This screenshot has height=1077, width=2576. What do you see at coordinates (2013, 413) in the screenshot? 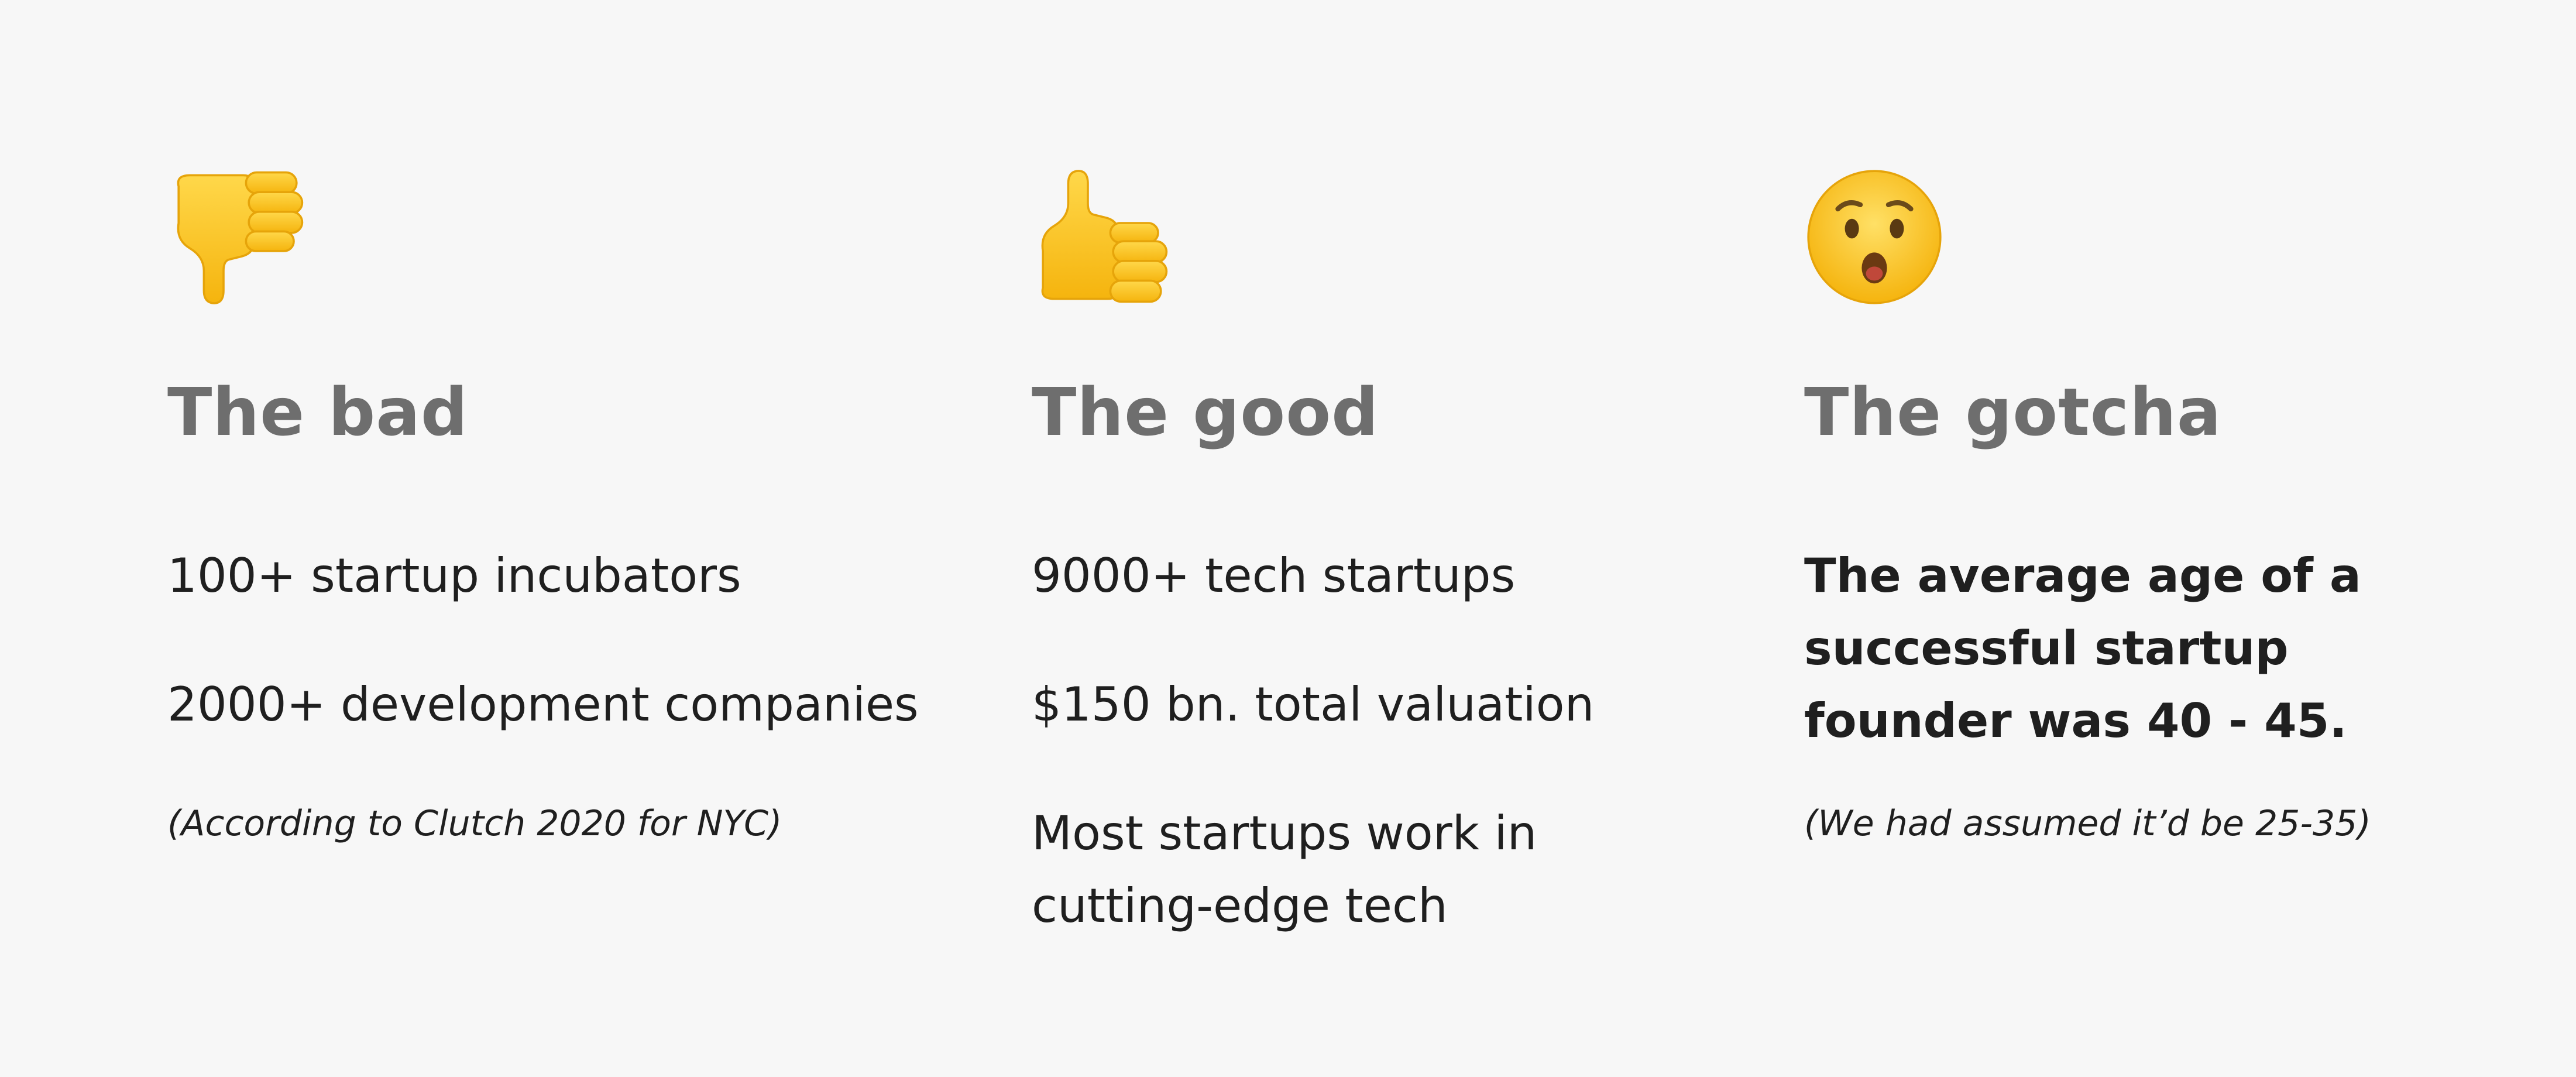
I see `heading-the-gotcha: The gotcha` at bounding box center [2013, 413].